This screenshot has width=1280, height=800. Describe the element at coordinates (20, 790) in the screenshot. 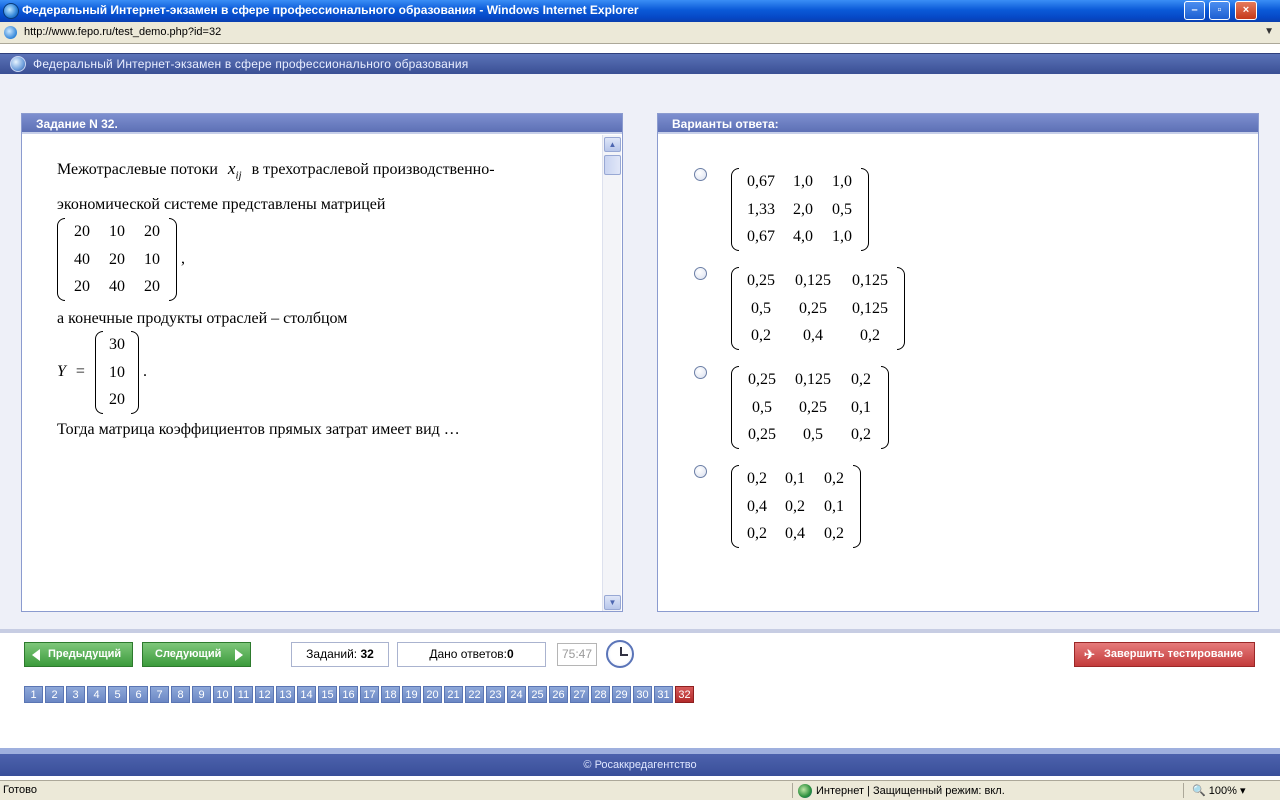

I see `status-ready: Готово` at that location.